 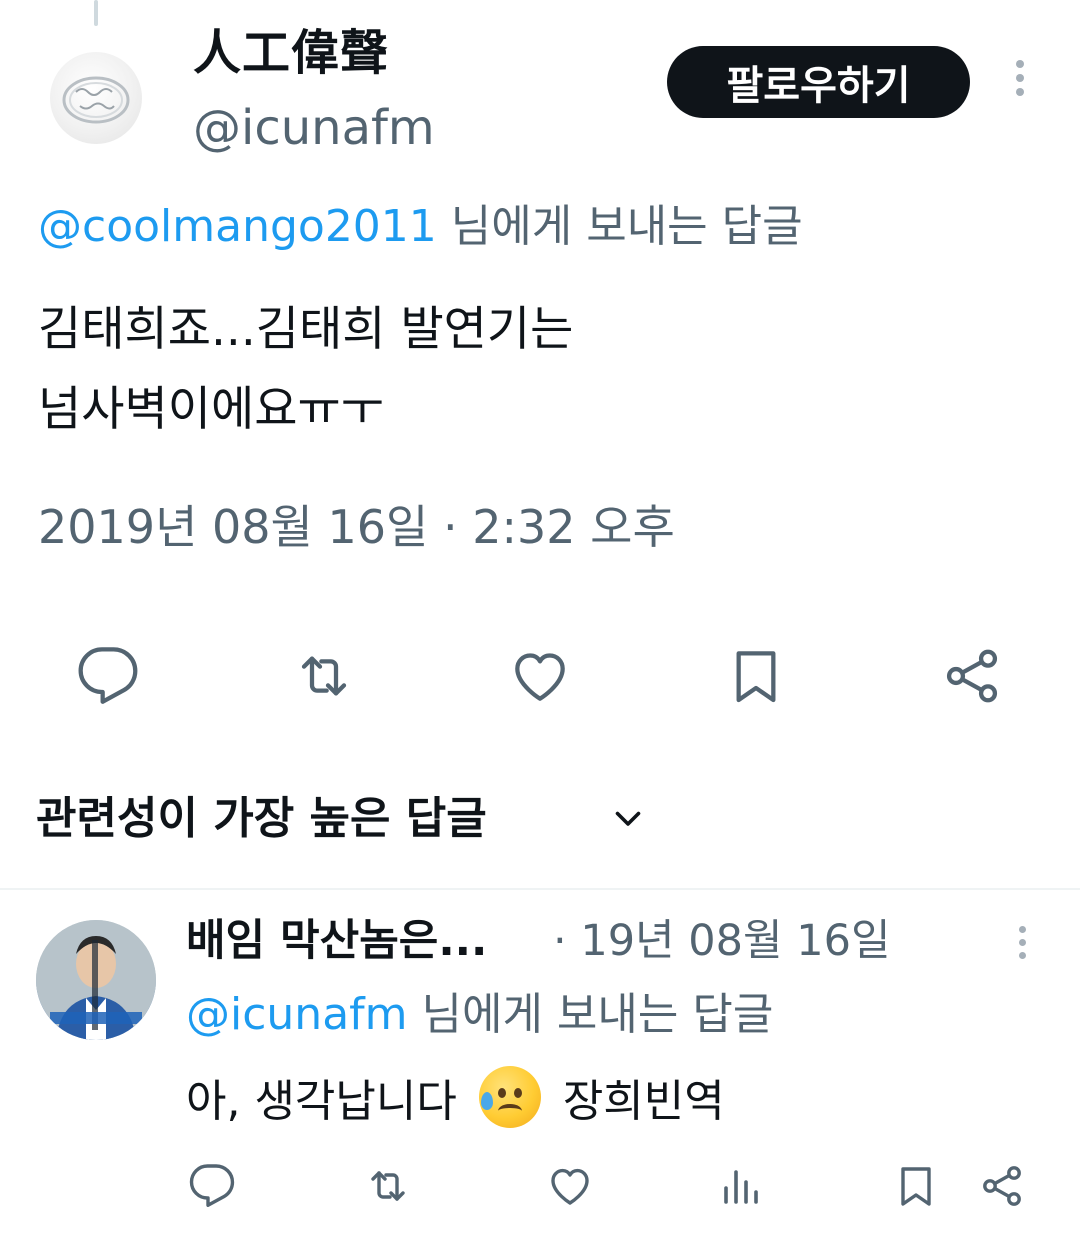 I want to click on reply-text: 아, 생각납니다 장희빈역, so click(x=455, y=1100).